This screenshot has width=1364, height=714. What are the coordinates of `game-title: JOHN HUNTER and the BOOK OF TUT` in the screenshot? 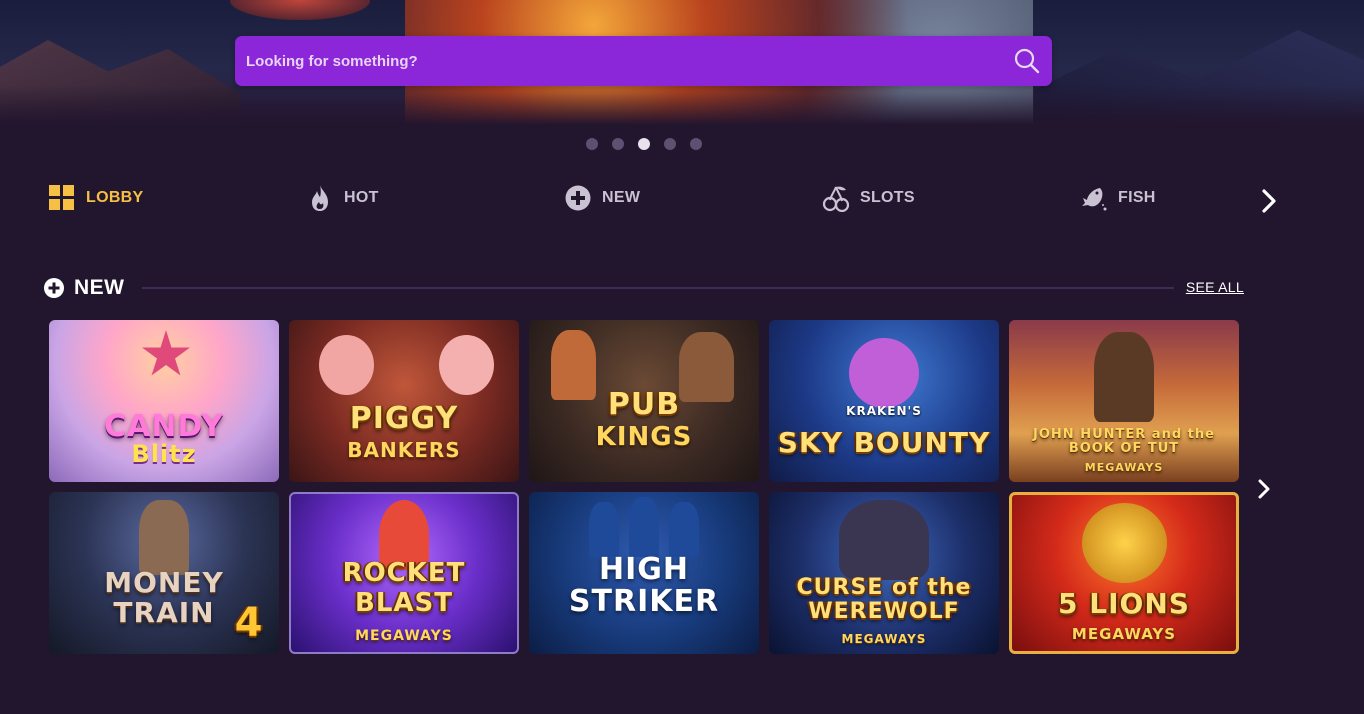 It's located at (1124, 441).